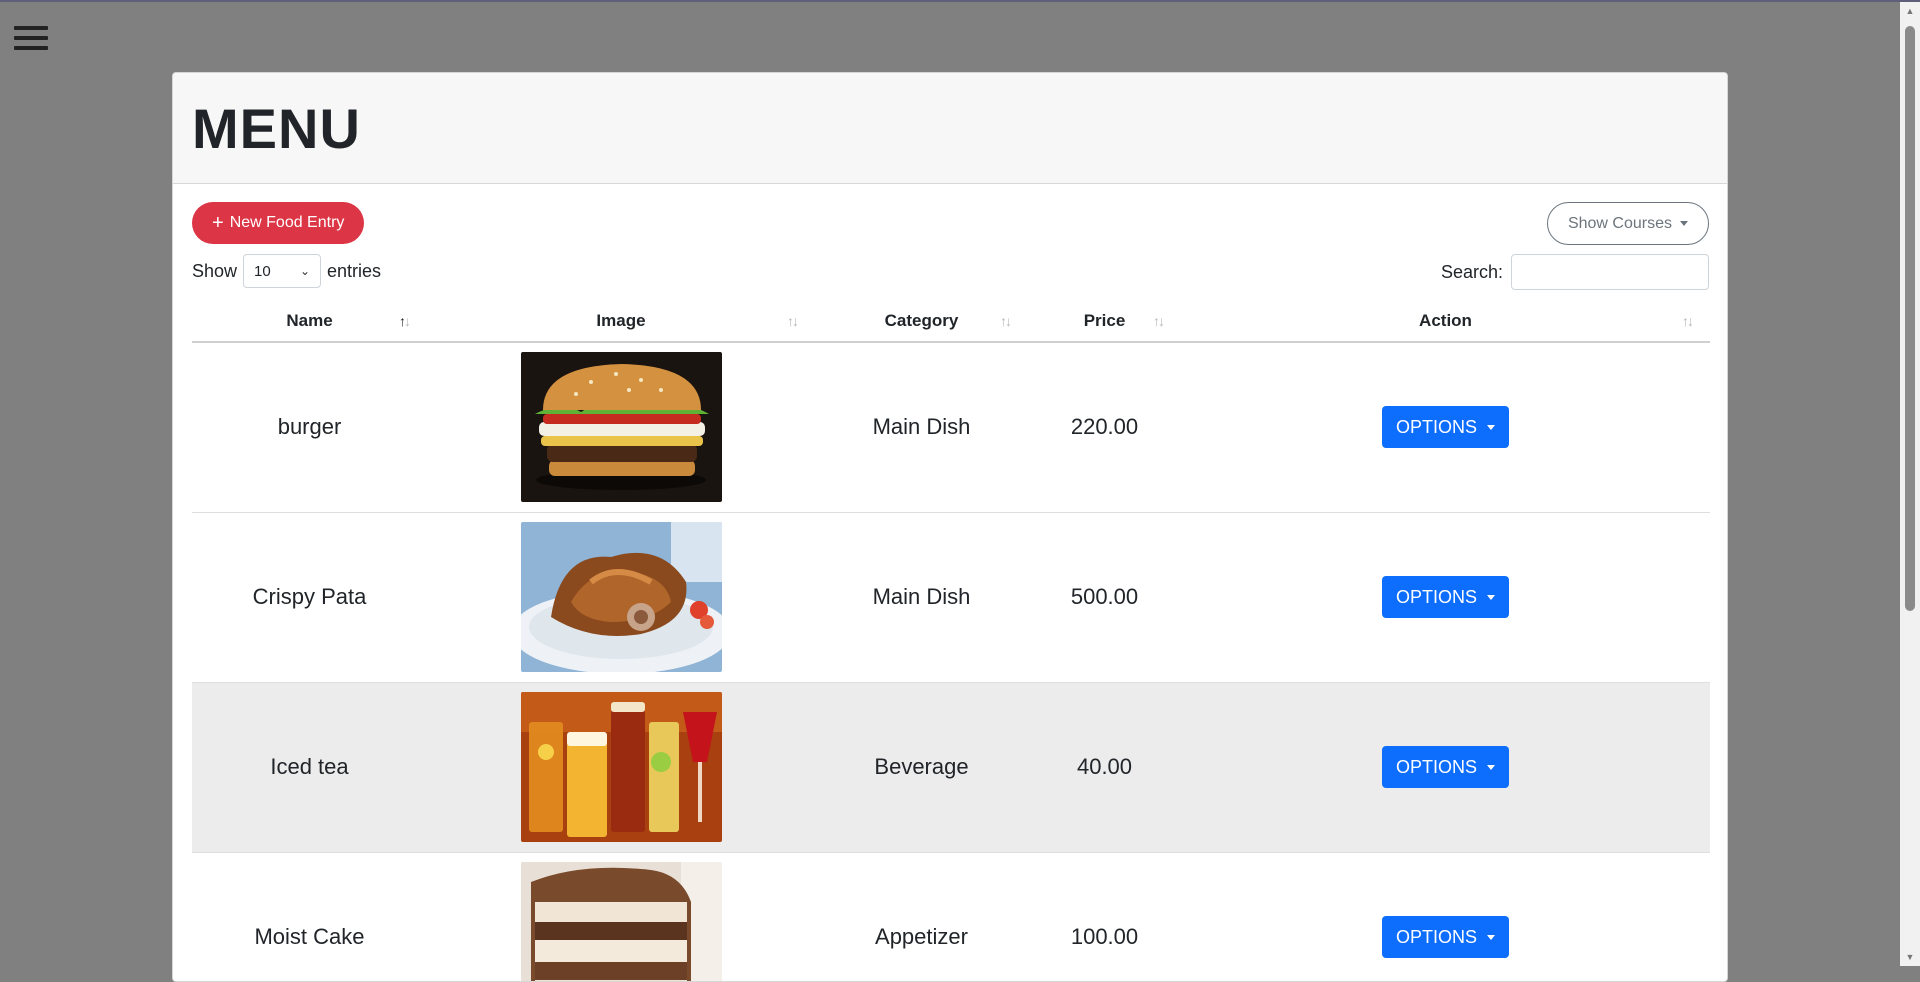 The image size is (1920, 982). What do you see at coordinates (282, 271) in the screenshot?
I see `entries-select: 10 ⌄` at bounding box center [282, 271].